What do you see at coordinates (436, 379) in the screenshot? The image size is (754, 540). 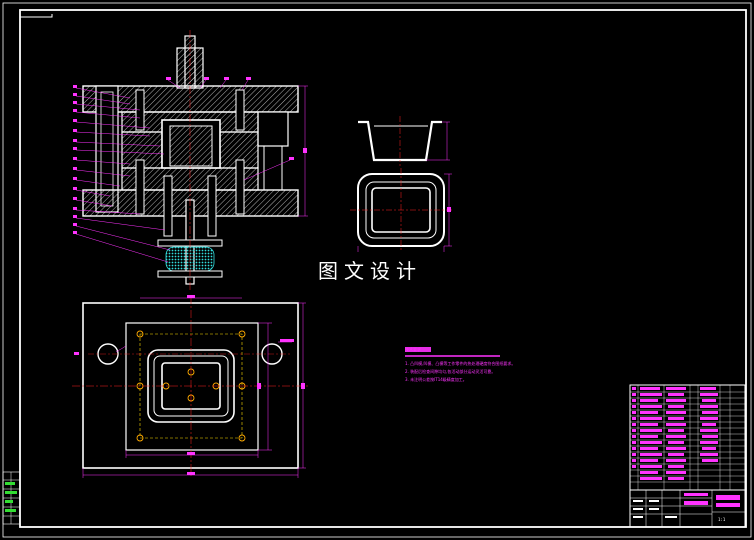 I see `notes-line-3: 3. 未注明公差按IT14级精度加工。` at bounding box center [436, 379].